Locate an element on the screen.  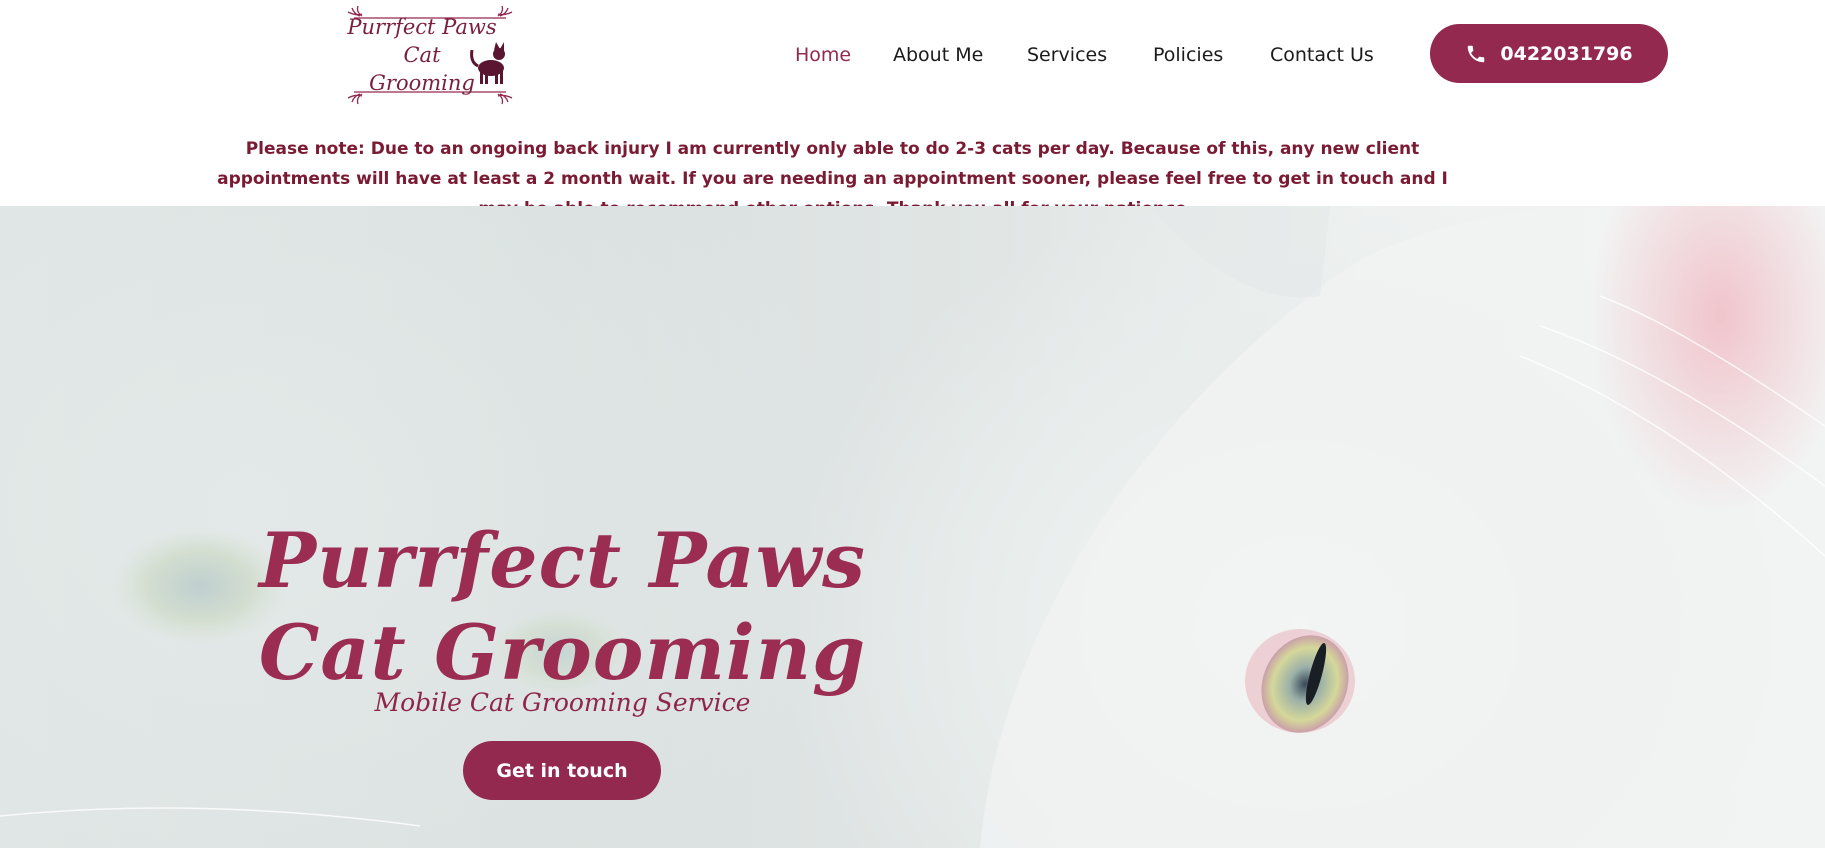
hero-subtitle: Mobile Cat Grooming Service is located at coordinates (562, 702).